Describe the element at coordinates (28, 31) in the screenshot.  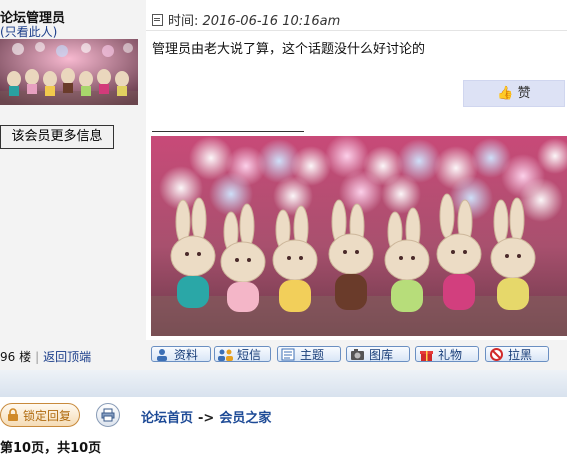
I see `only-view-link: (只看此人)` at that location.